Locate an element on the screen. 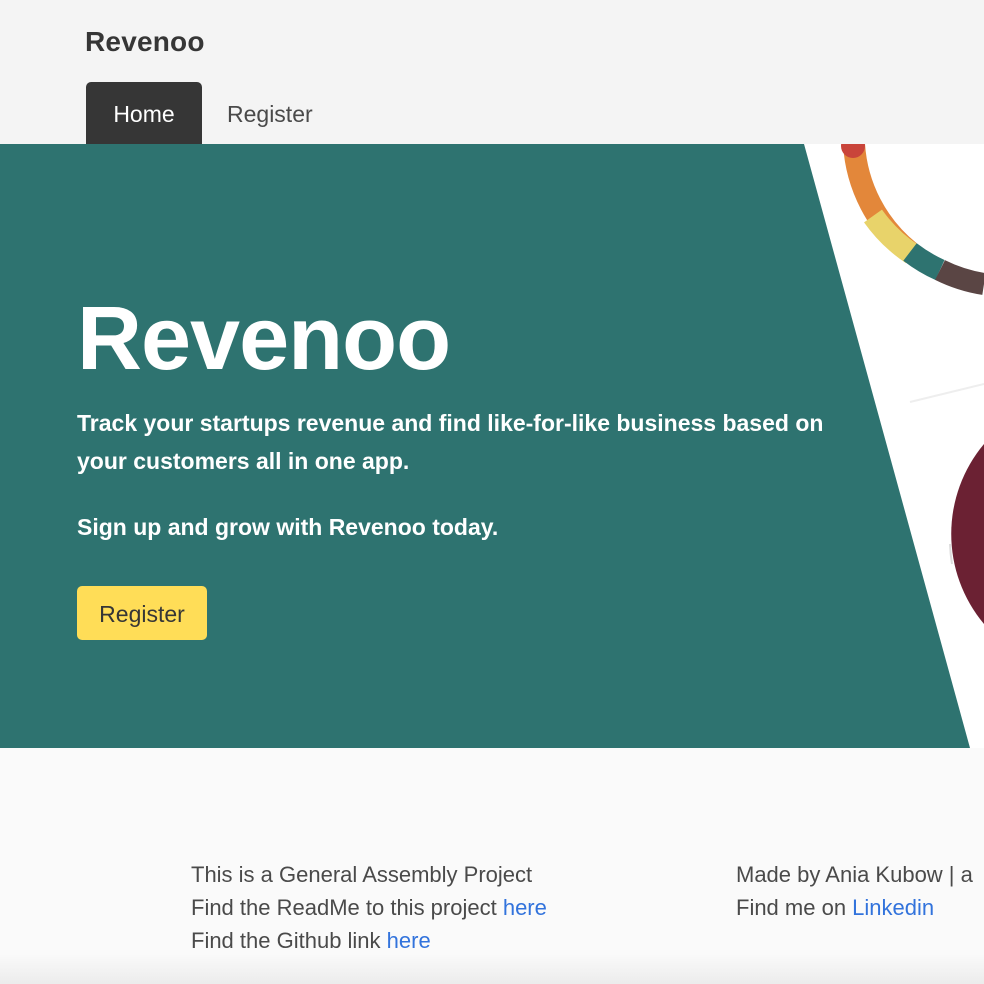  footer-readme-text: Find the ReadMe to this project is located at coordinates (347, 907).